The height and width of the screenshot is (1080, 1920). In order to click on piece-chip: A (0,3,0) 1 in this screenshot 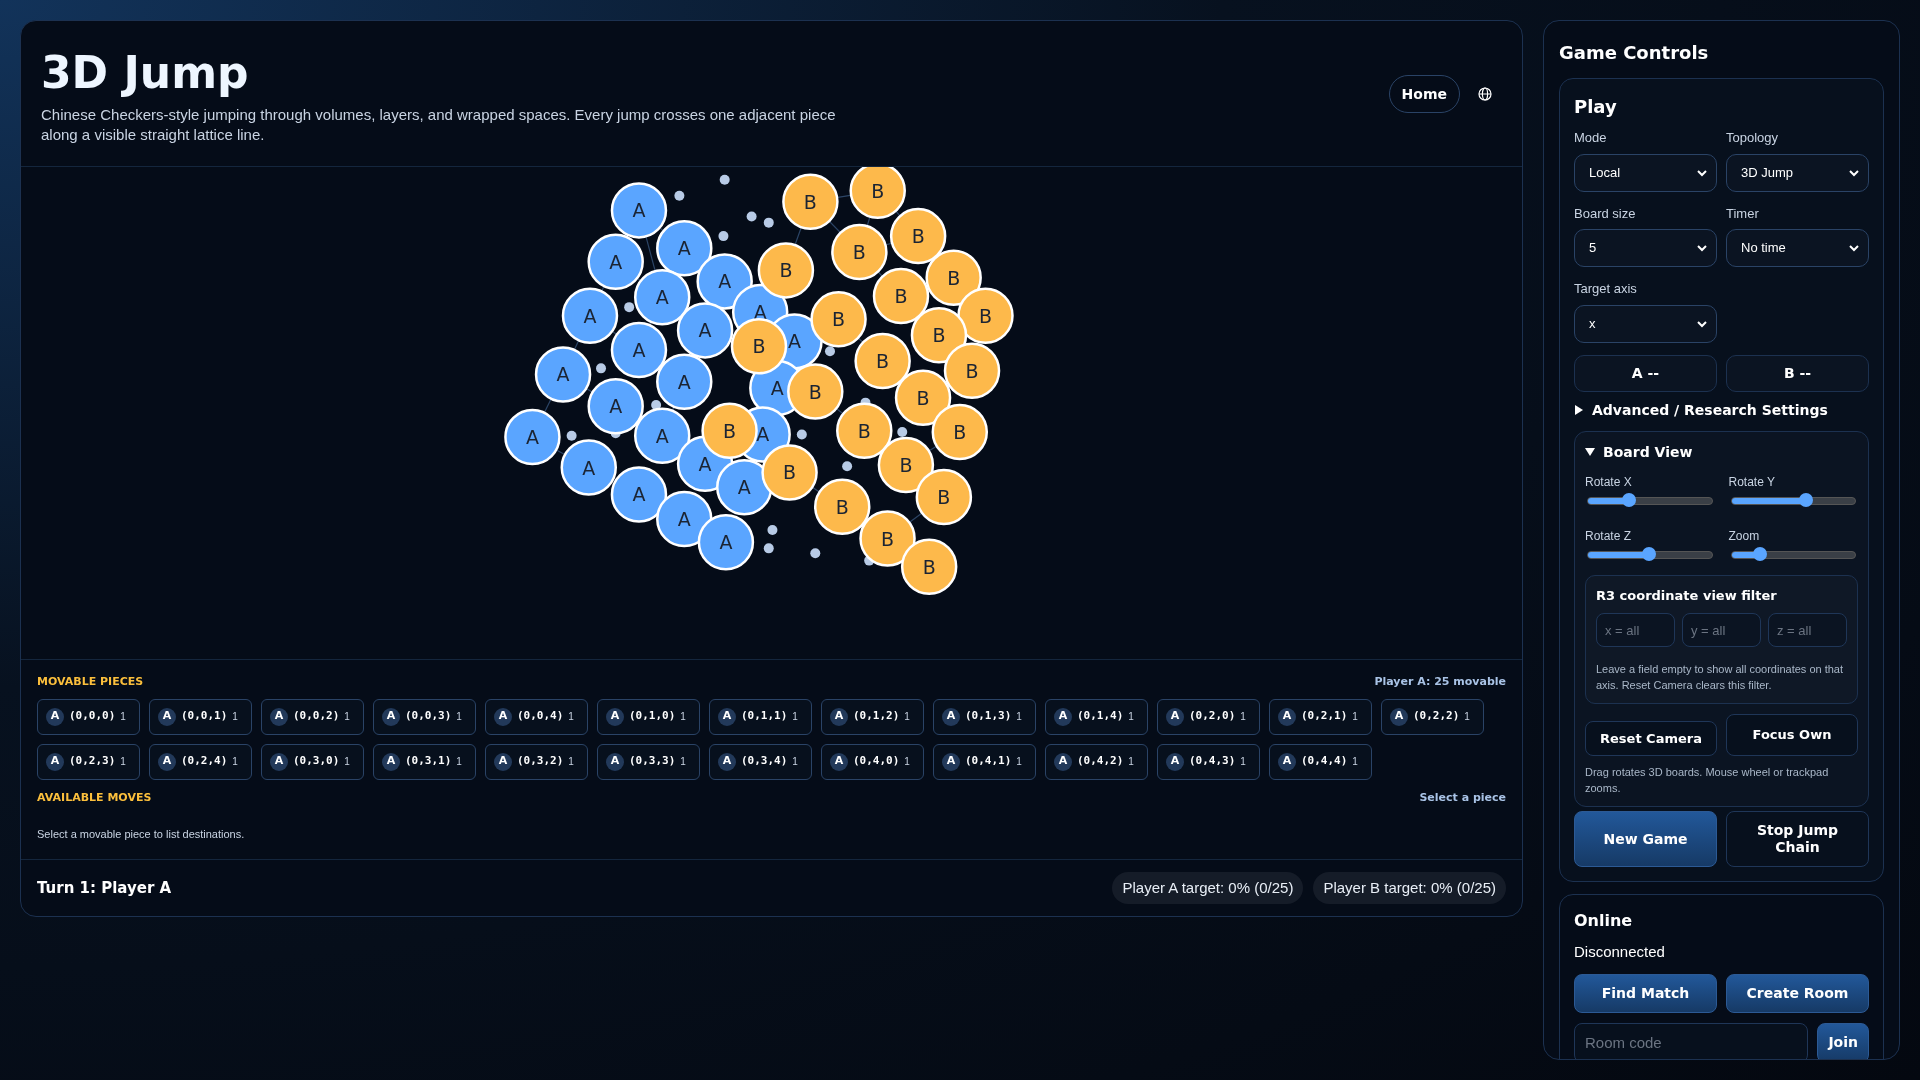, I will do `click(312, 761)`.